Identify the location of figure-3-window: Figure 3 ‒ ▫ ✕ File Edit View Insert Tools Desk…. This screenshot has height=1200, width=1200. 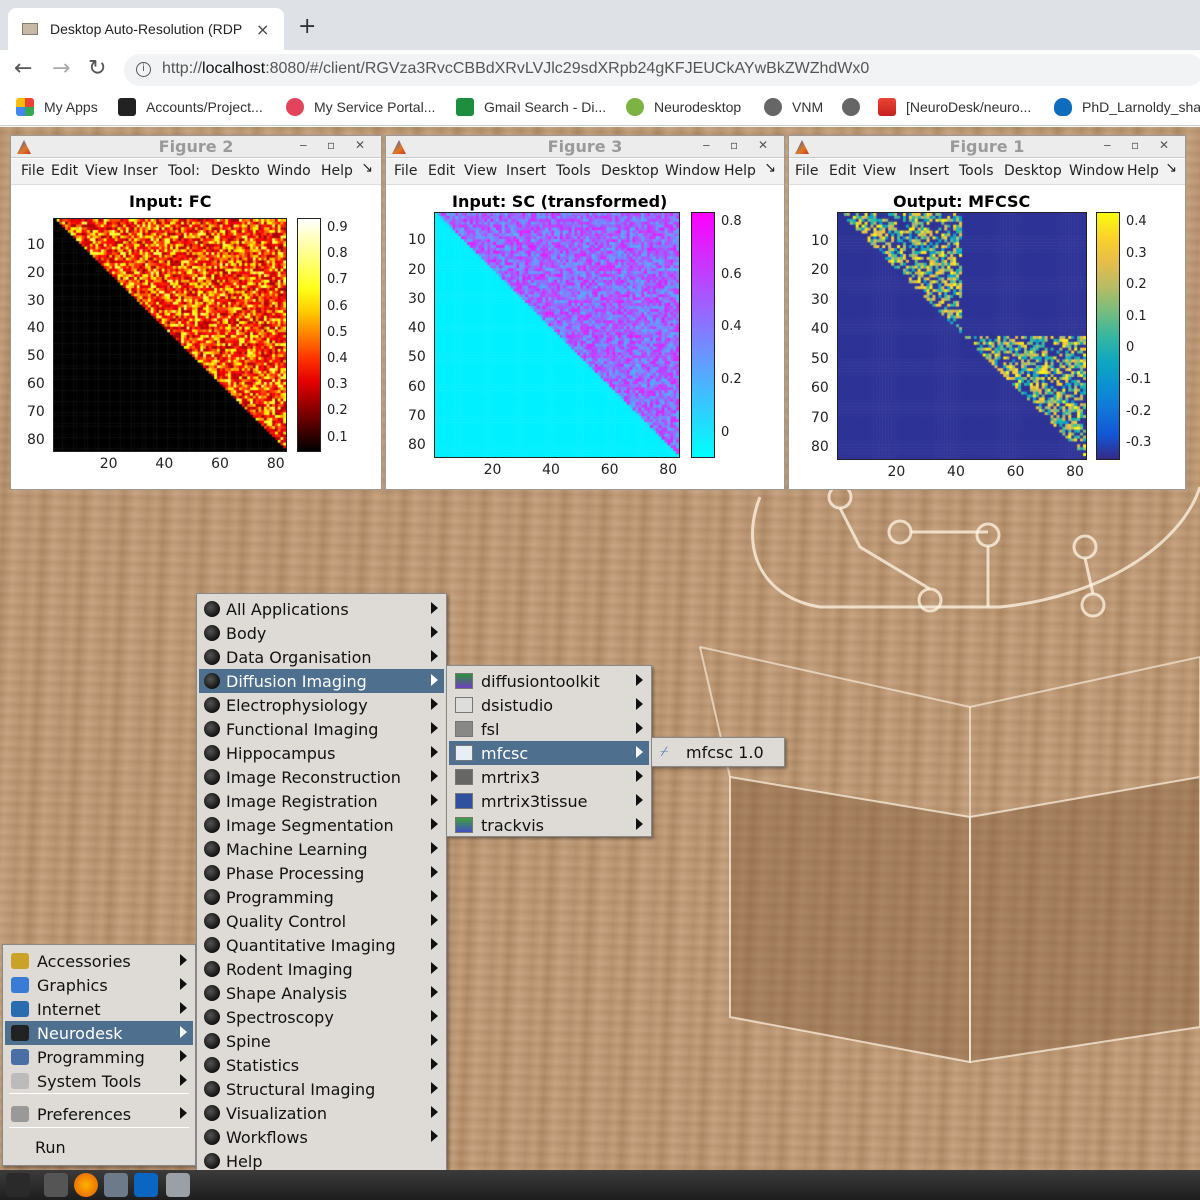
(585, 312).